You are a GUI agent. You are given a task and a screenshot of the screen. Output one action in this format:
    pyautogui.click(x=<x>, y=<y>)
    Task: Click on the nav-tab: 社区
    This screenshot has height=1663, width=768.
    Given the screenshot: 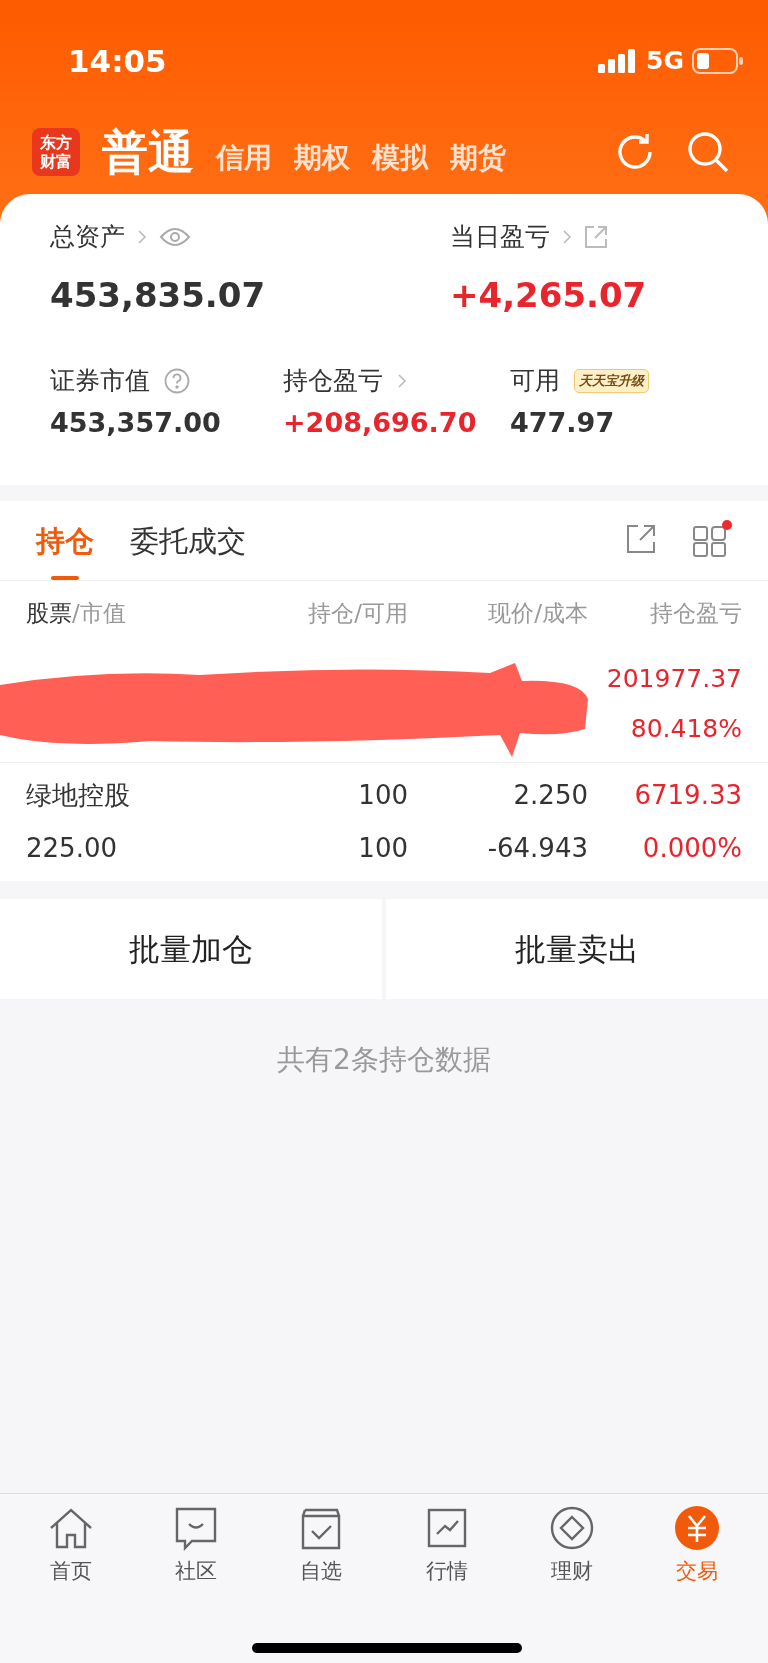 What is the action you would take?
    pyautogui.click(x=196, y=1546)
    